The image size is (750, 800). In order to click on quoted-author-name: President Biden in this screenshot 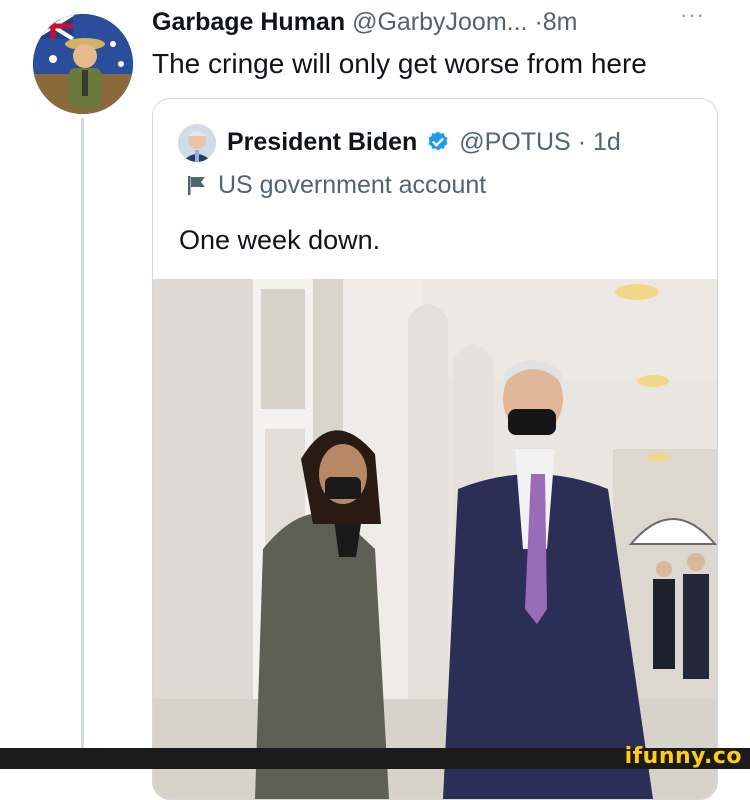, I will do `click(322, 142)`.